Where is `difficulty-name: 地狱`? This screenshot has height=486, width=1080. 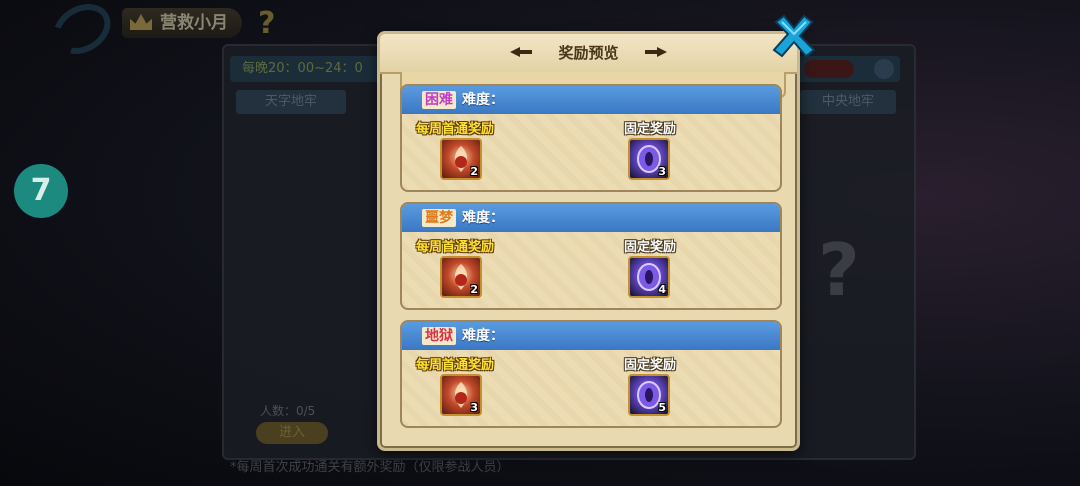
difficulty-name: 地狱 is located at coordinates (439, 336).